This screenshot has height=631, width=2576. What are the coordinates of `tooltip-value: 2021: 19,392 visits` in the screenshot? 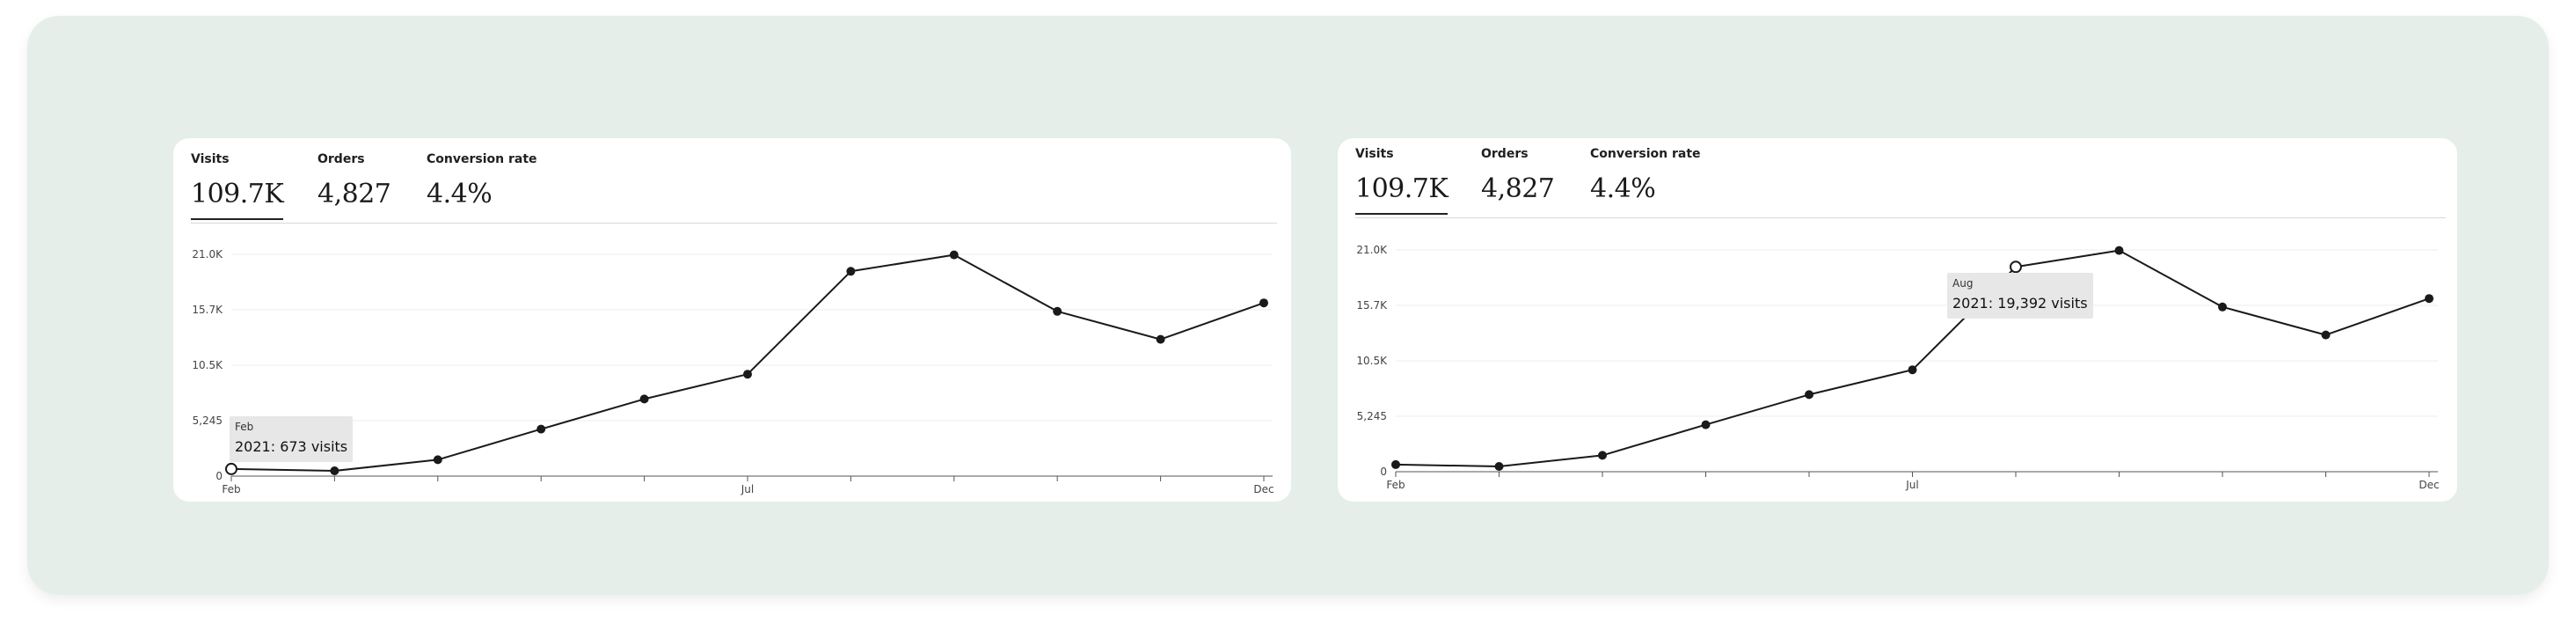 It's located at (2020, 303).